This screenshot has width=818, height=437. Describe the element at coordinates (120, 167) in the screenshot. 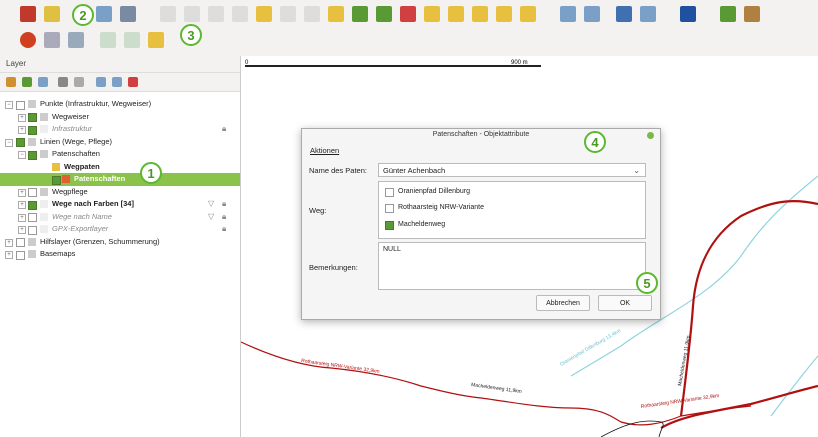

I see `layer-row-wegpaten: Wegpaten` at that location.